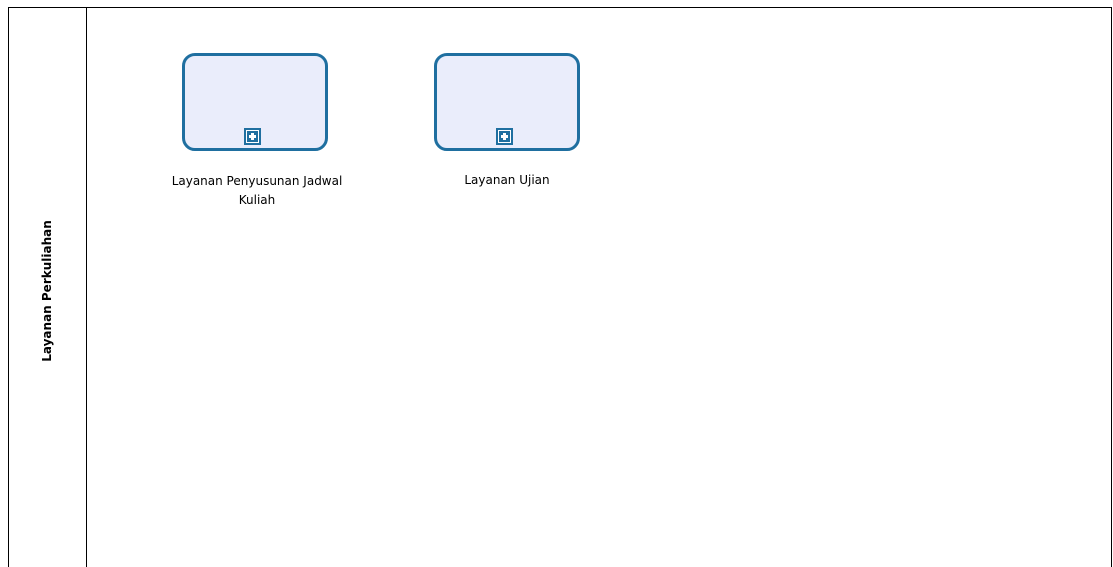  I want to click on subprocess-label: Layanan Ujian, so click(507, 180).